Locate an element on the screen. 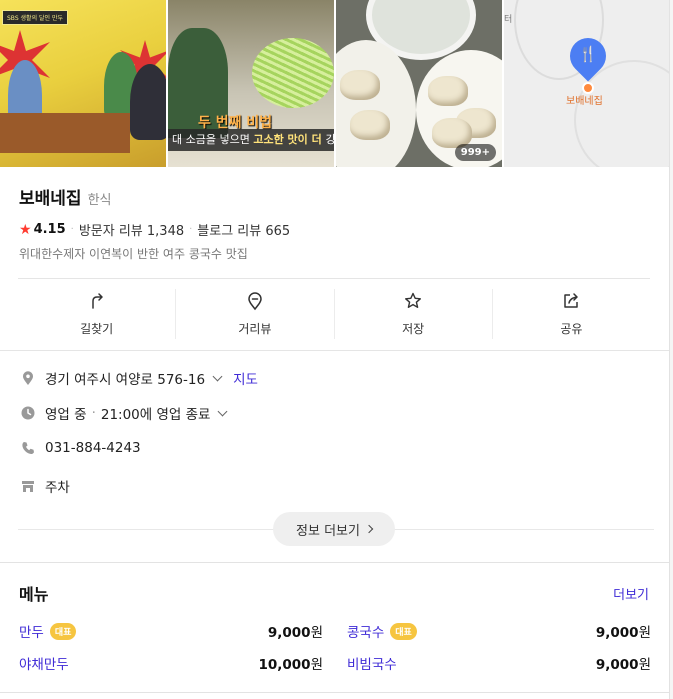  mini-map: 터 🍴 보배네집 is located at coordinates (586, 83).